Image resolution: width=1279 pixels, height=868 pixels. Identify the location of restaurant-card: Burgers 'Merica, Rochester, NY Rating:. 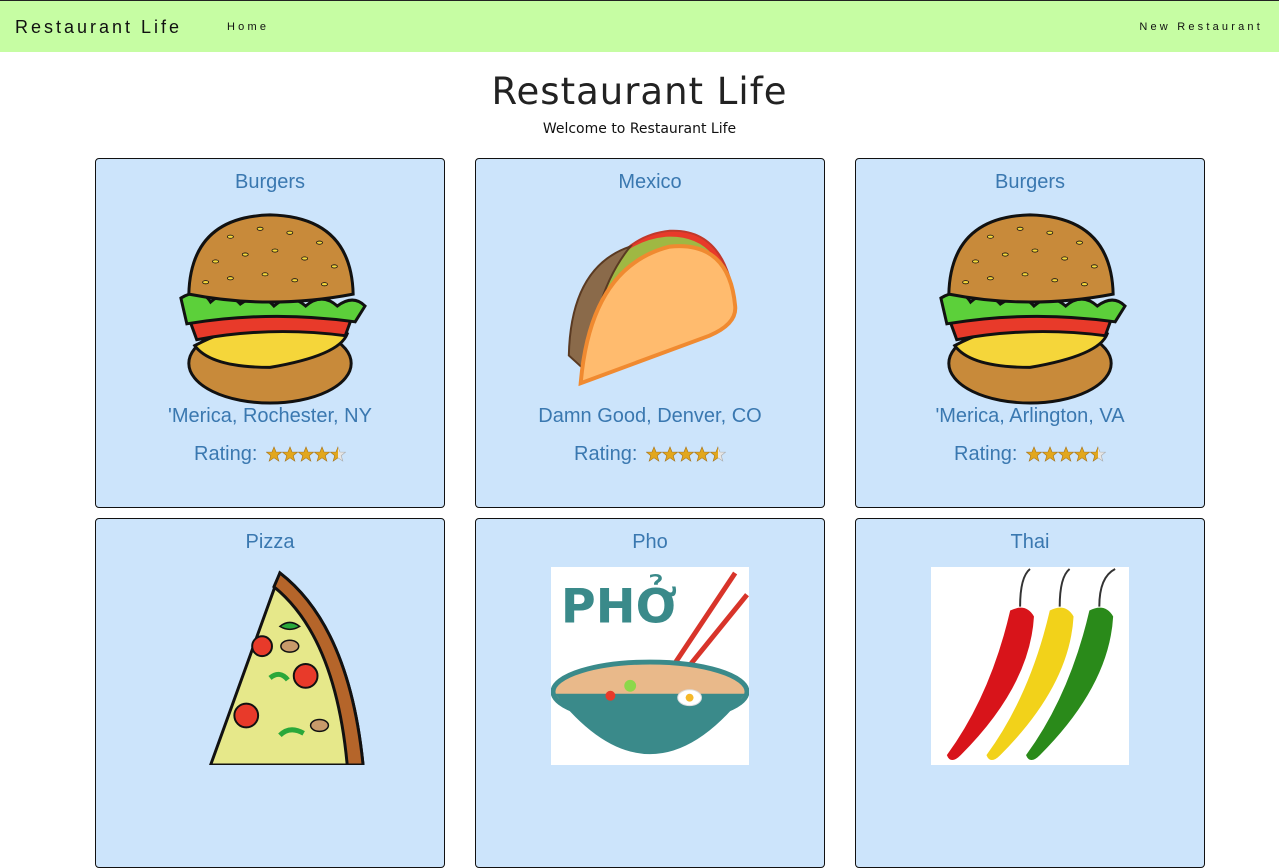
(270, 333).